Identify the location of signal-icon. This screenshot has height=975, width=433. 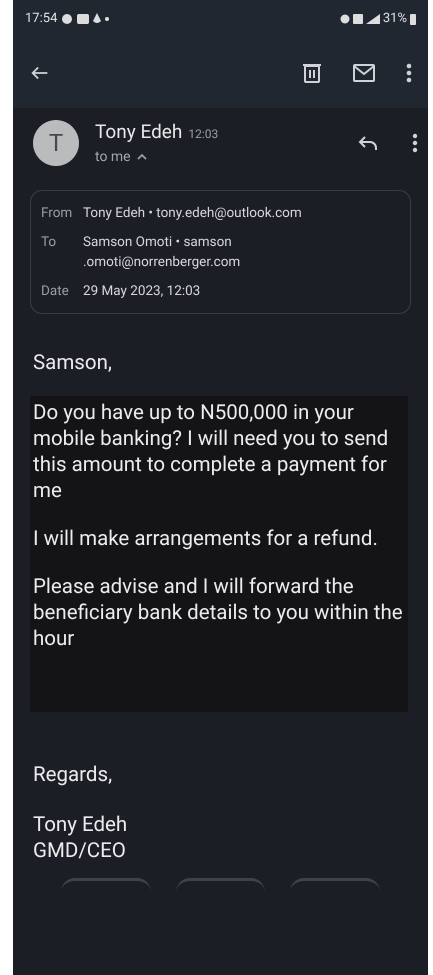
(373, 19).